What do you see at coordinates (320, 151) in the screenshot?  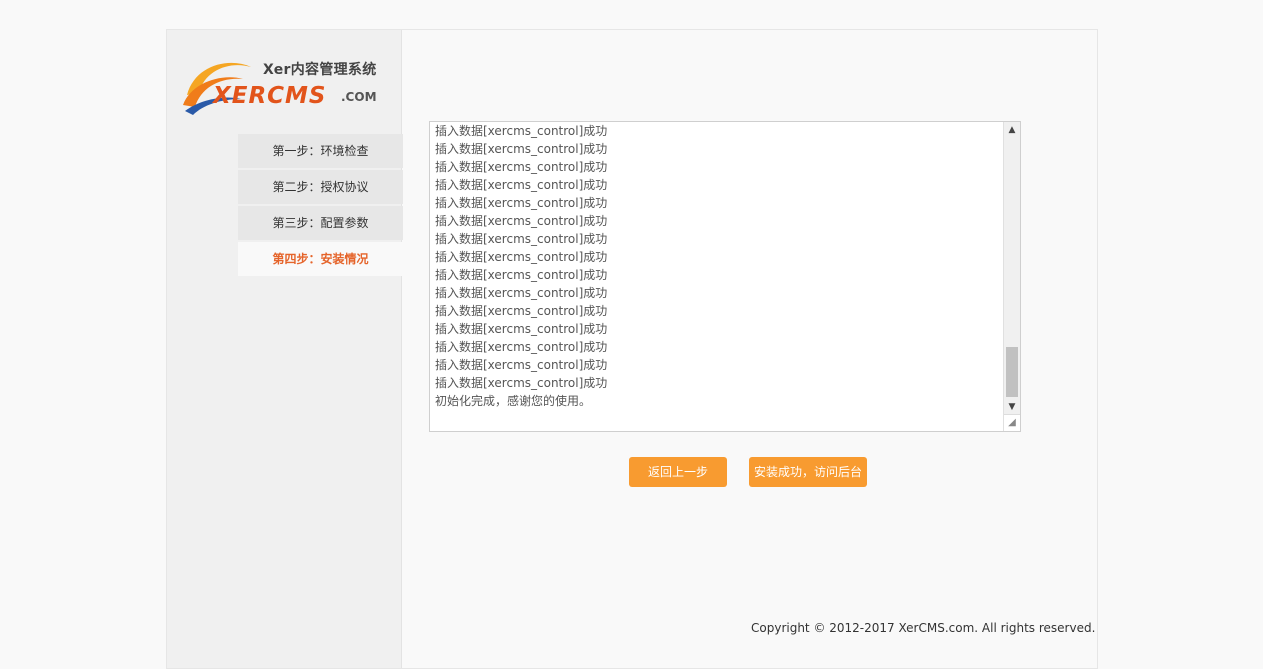 I see `step-environment-check: 第一步：环境检查` at bounding box center [320, 151].